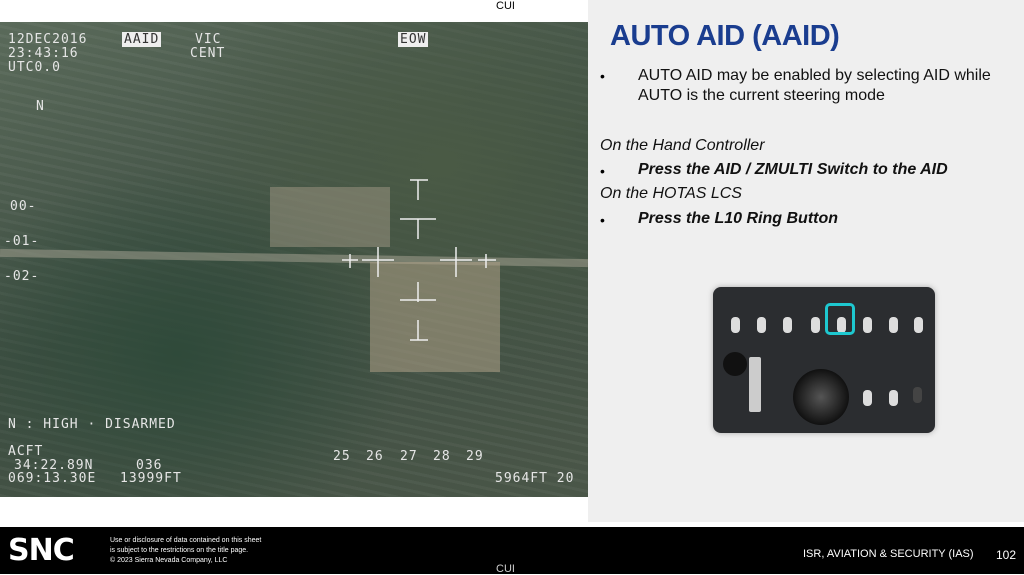 This screenshot has height=575, width=1024. I want to click on hand-controller-photo, so click(824, 360).